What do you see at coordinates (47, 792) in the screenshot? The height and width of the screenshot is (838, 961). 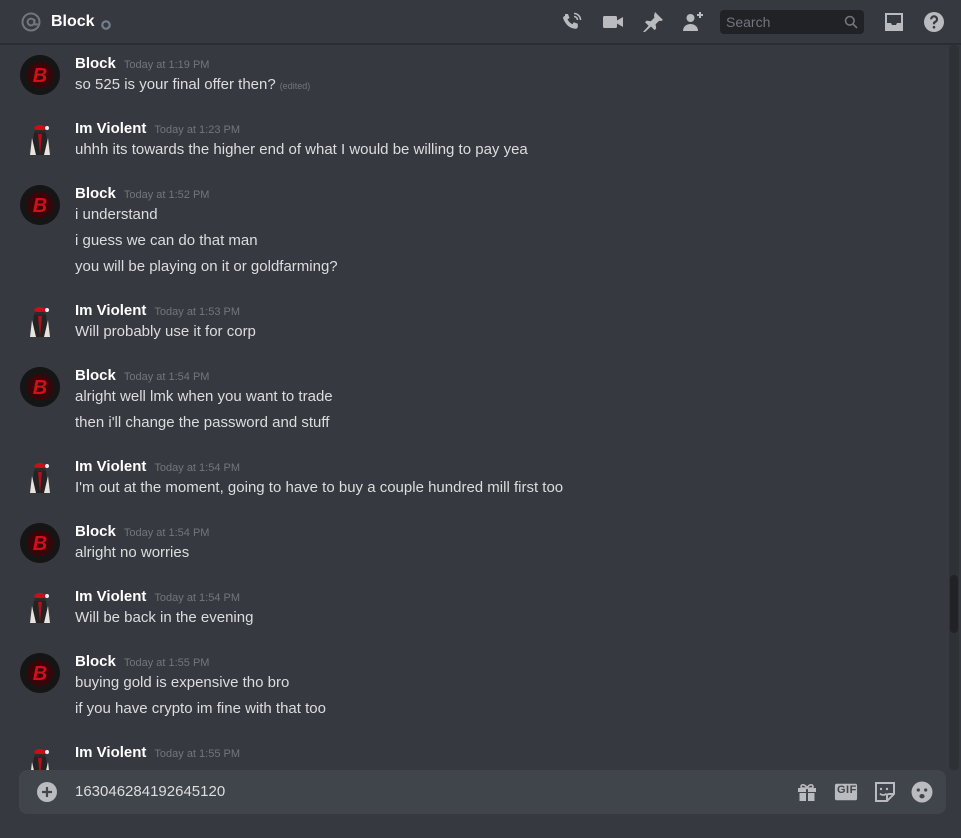 I see `add-attachment-icon` at bounding box center [47, 792].